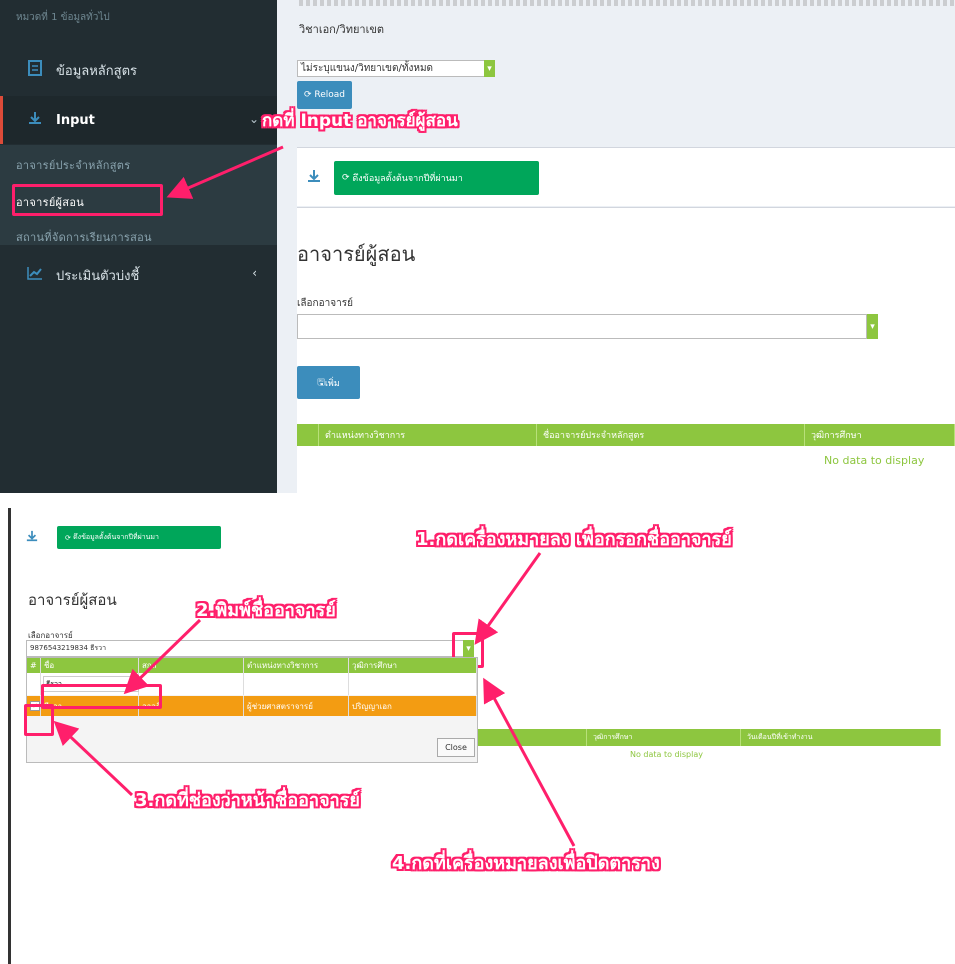  What do you see at coordinates (225, 172) in the screenshot?
I see `arrow-to-lecturer-menu` at bounding box center [225, 172].